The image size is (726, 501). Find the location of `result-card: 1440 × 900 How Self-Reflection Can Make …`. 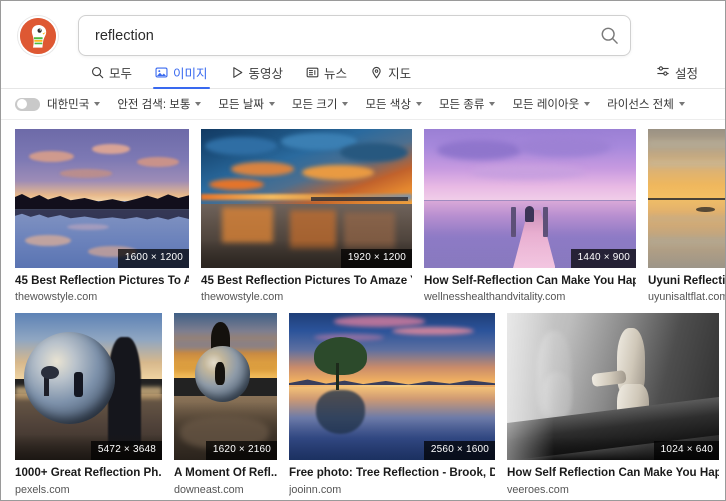

result-card: 1440 × 900 How Self-Reflection Can Make … is located at coordinates (530, 216).